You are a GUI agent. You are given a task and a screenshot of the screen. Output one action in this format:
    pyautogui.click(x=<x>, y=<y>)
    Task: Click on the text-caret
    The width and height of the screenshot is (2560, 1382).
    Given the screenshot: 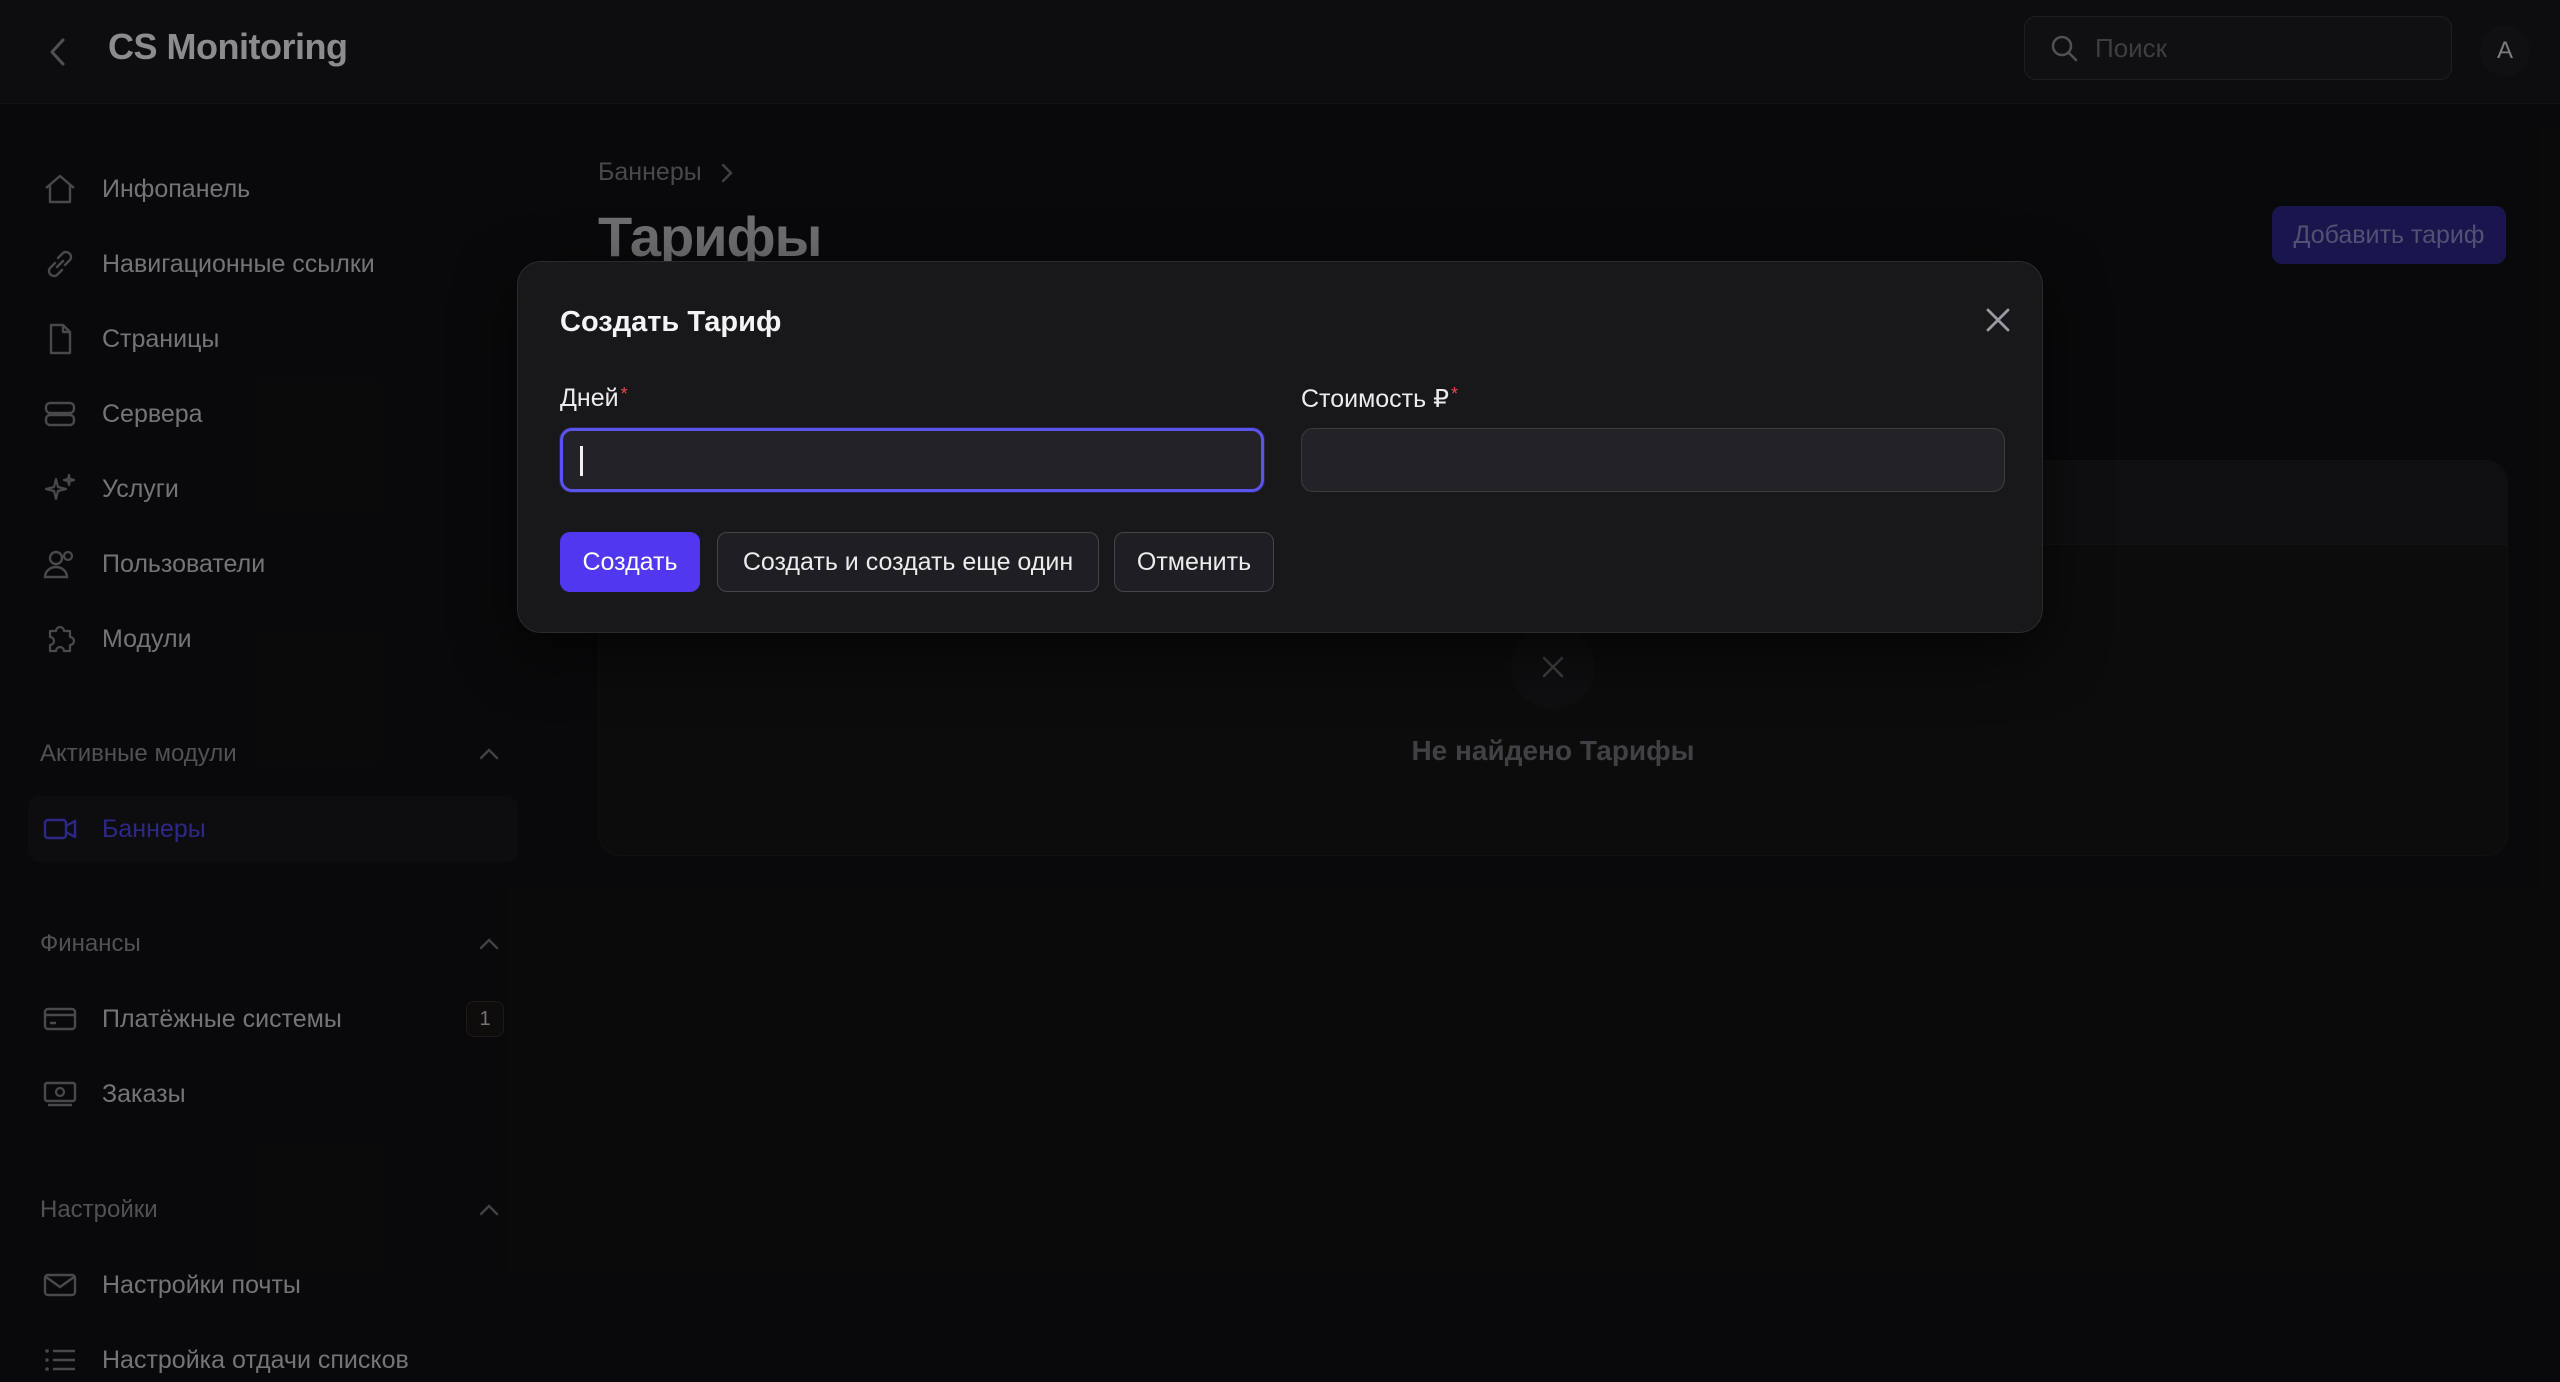 What is the action you would take?
    pyautogui.click(x=581, y=461)
    